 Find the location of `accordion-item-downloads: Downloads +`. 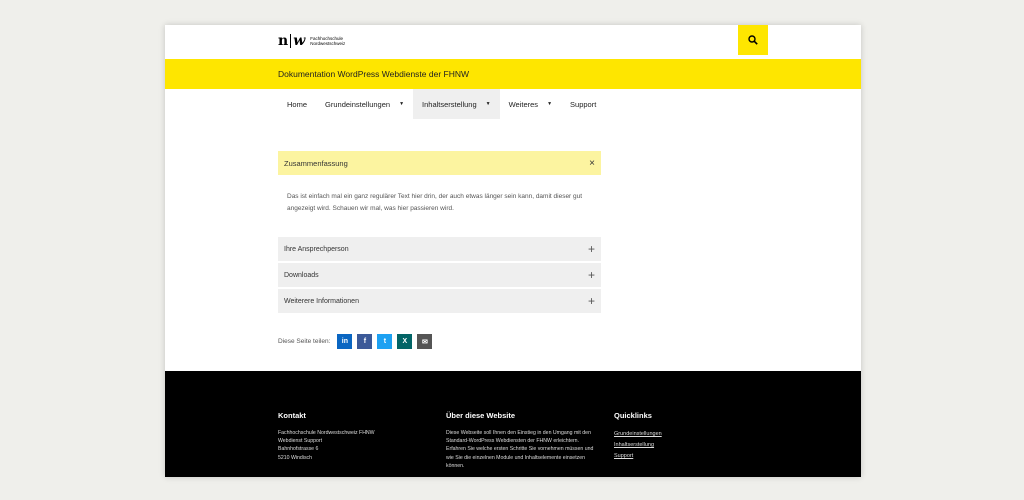

accordion-item-downloads: Downloads + is located at coordinates (439, 275).